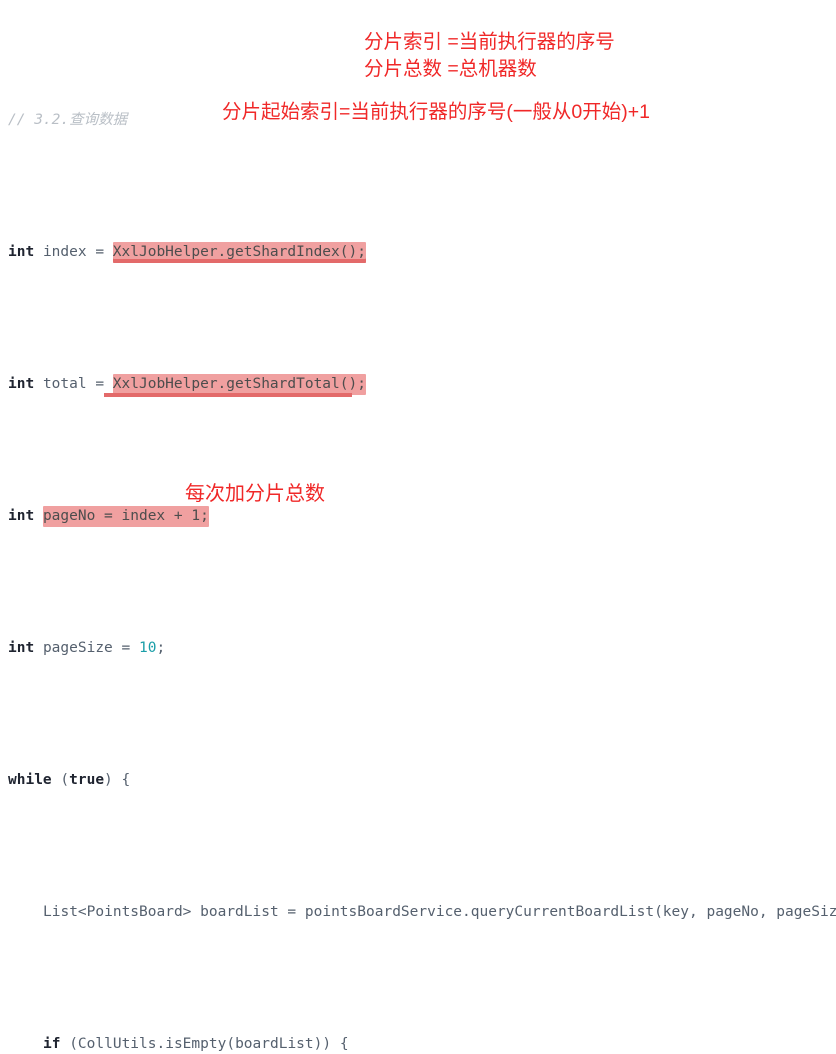 Image resolution: width=836 pixels, height=1054 pixels. What do you see at coordinates (125, 516) in the screenshot?
I see `highlight-page-no-init: pageNo = index + 1;` at bounding box center [125, 516].